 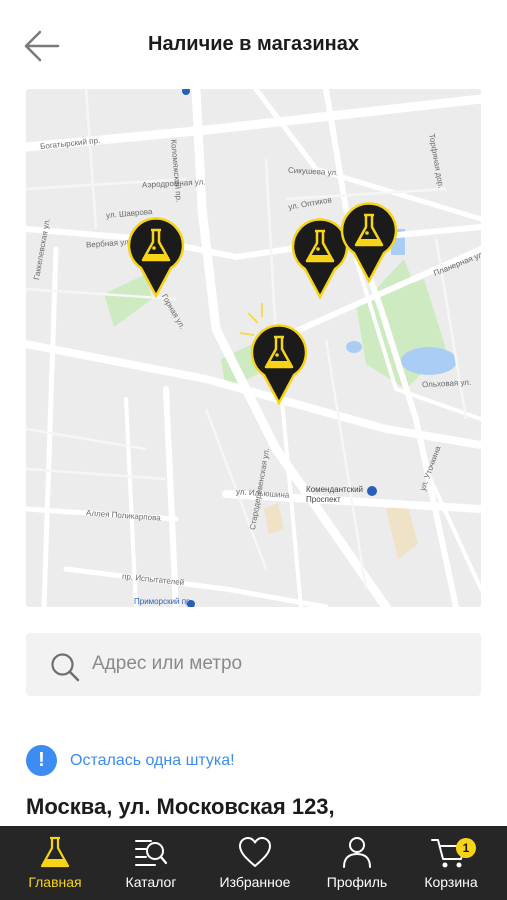 I want to click on search-input: Адрес или метро, so click(x=253, y=664).